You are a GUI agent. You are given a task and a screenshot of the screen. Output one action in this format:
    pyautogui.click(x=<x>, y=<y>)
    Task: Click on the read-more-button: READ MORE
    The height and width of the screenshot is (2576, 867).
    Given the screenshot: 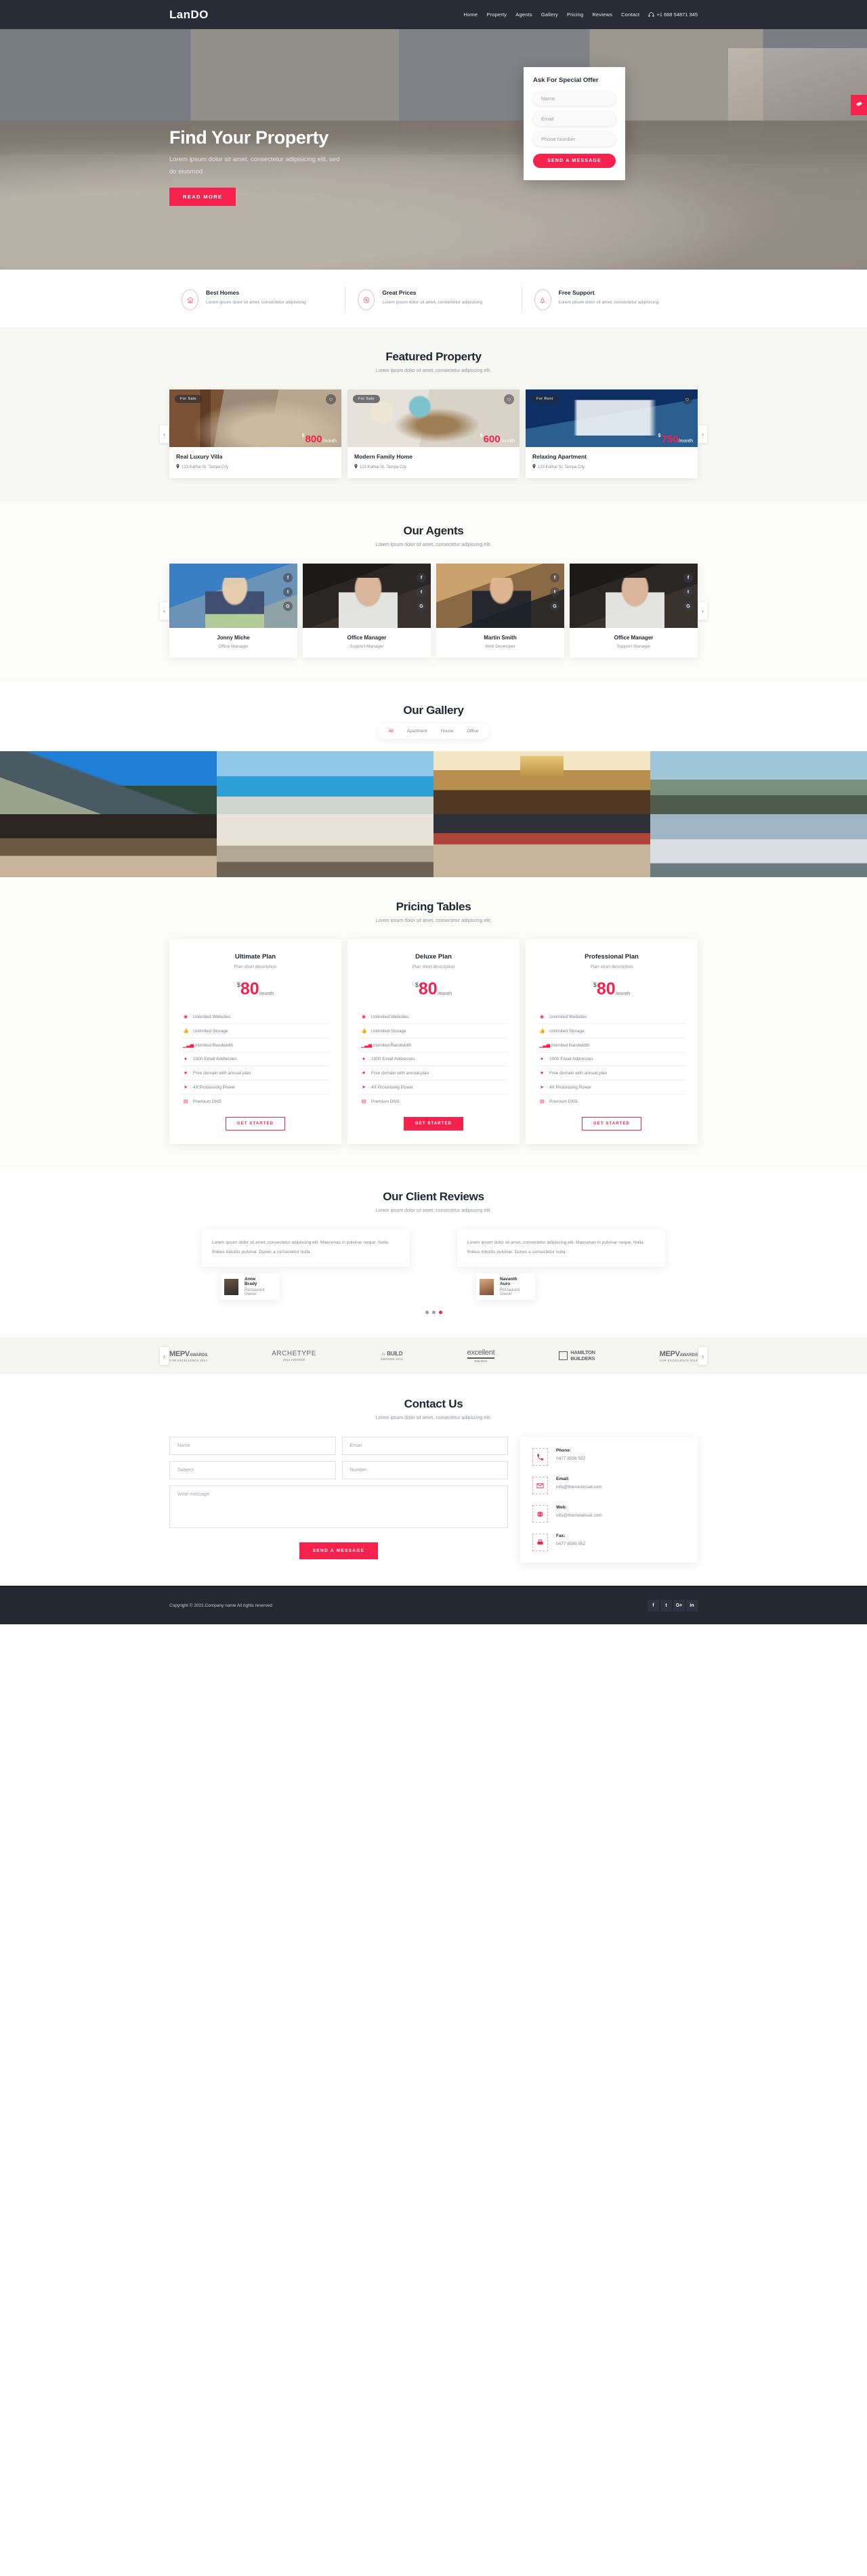 What is the action you would take?
    pyautogui.click(x=202, y=197)
    